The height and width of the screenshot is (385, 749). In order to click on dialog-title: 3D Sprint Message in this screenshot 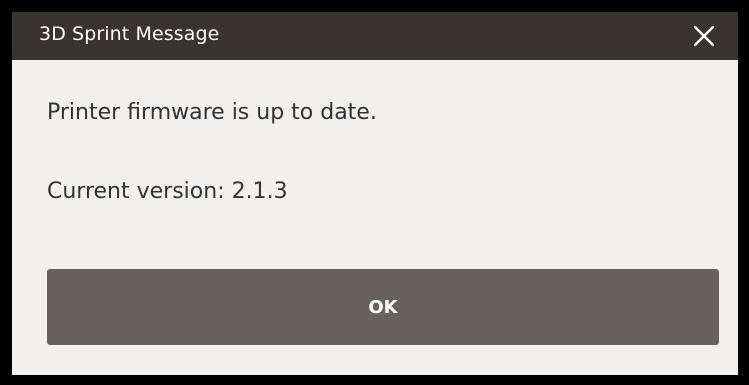, I will do `click(129, 34)`.